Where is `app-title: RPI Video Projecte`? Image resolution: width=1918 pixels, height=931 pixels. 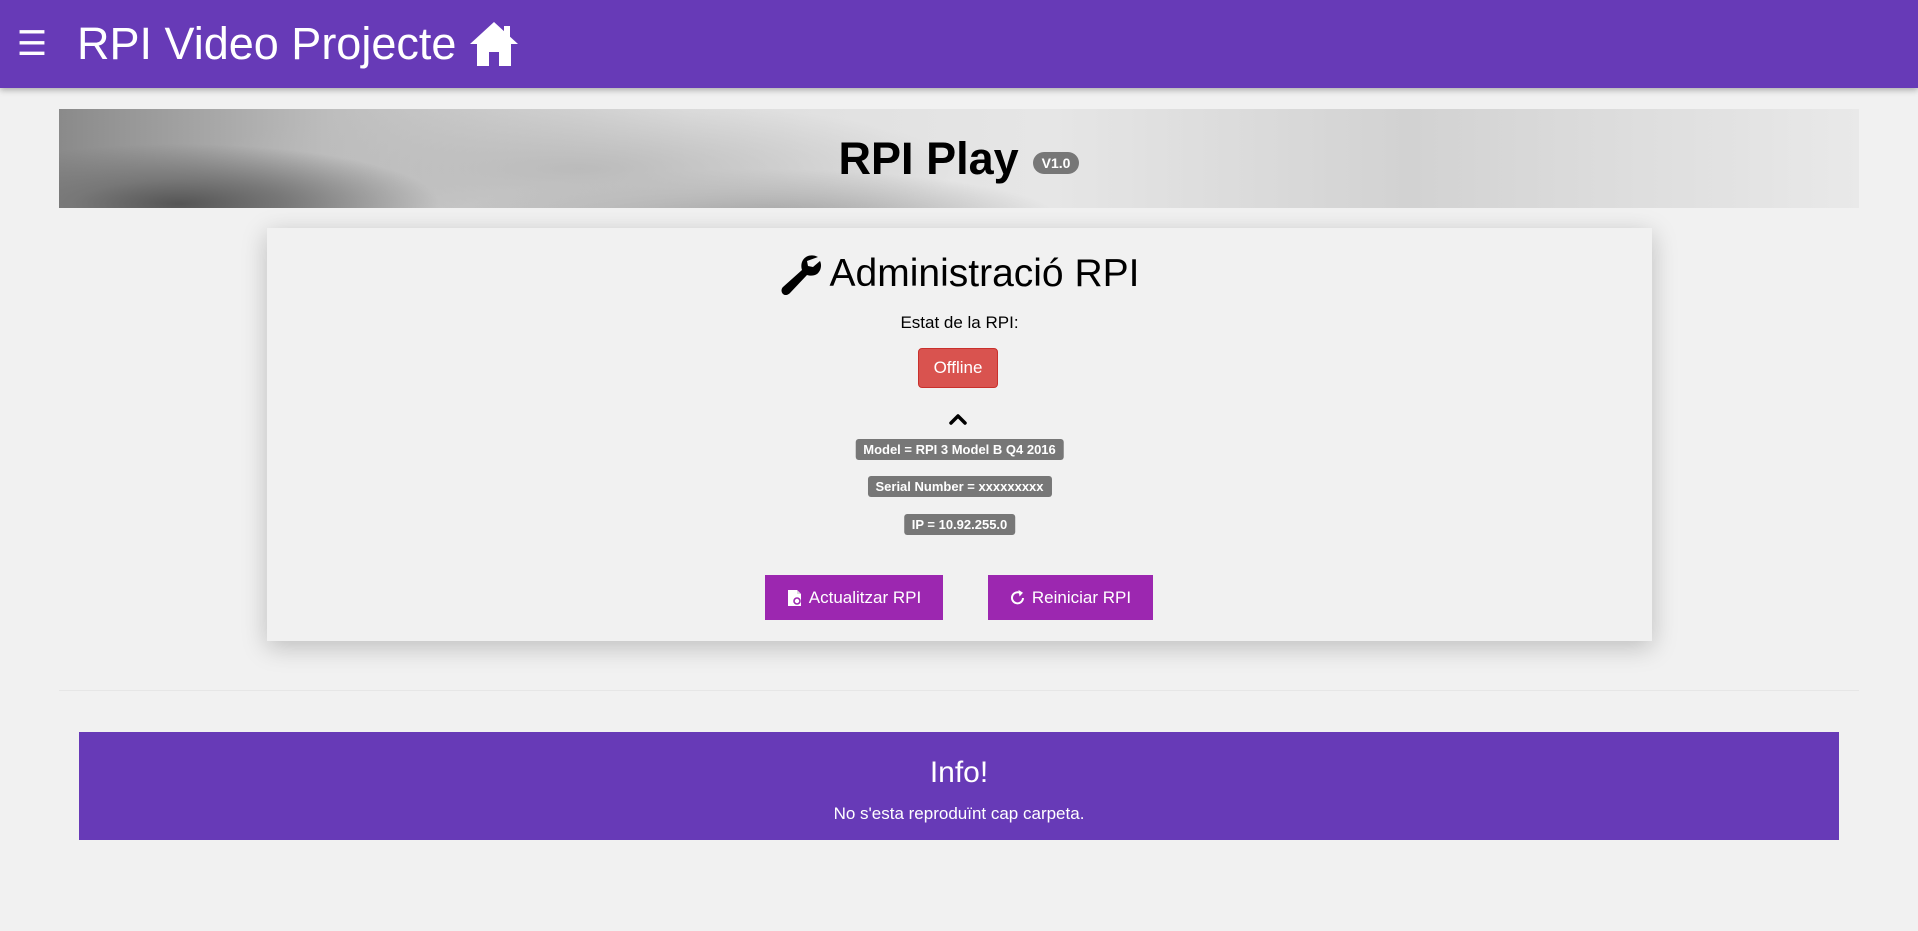 app-title: RPI Video Projecte is located at coordinates (267, 43).